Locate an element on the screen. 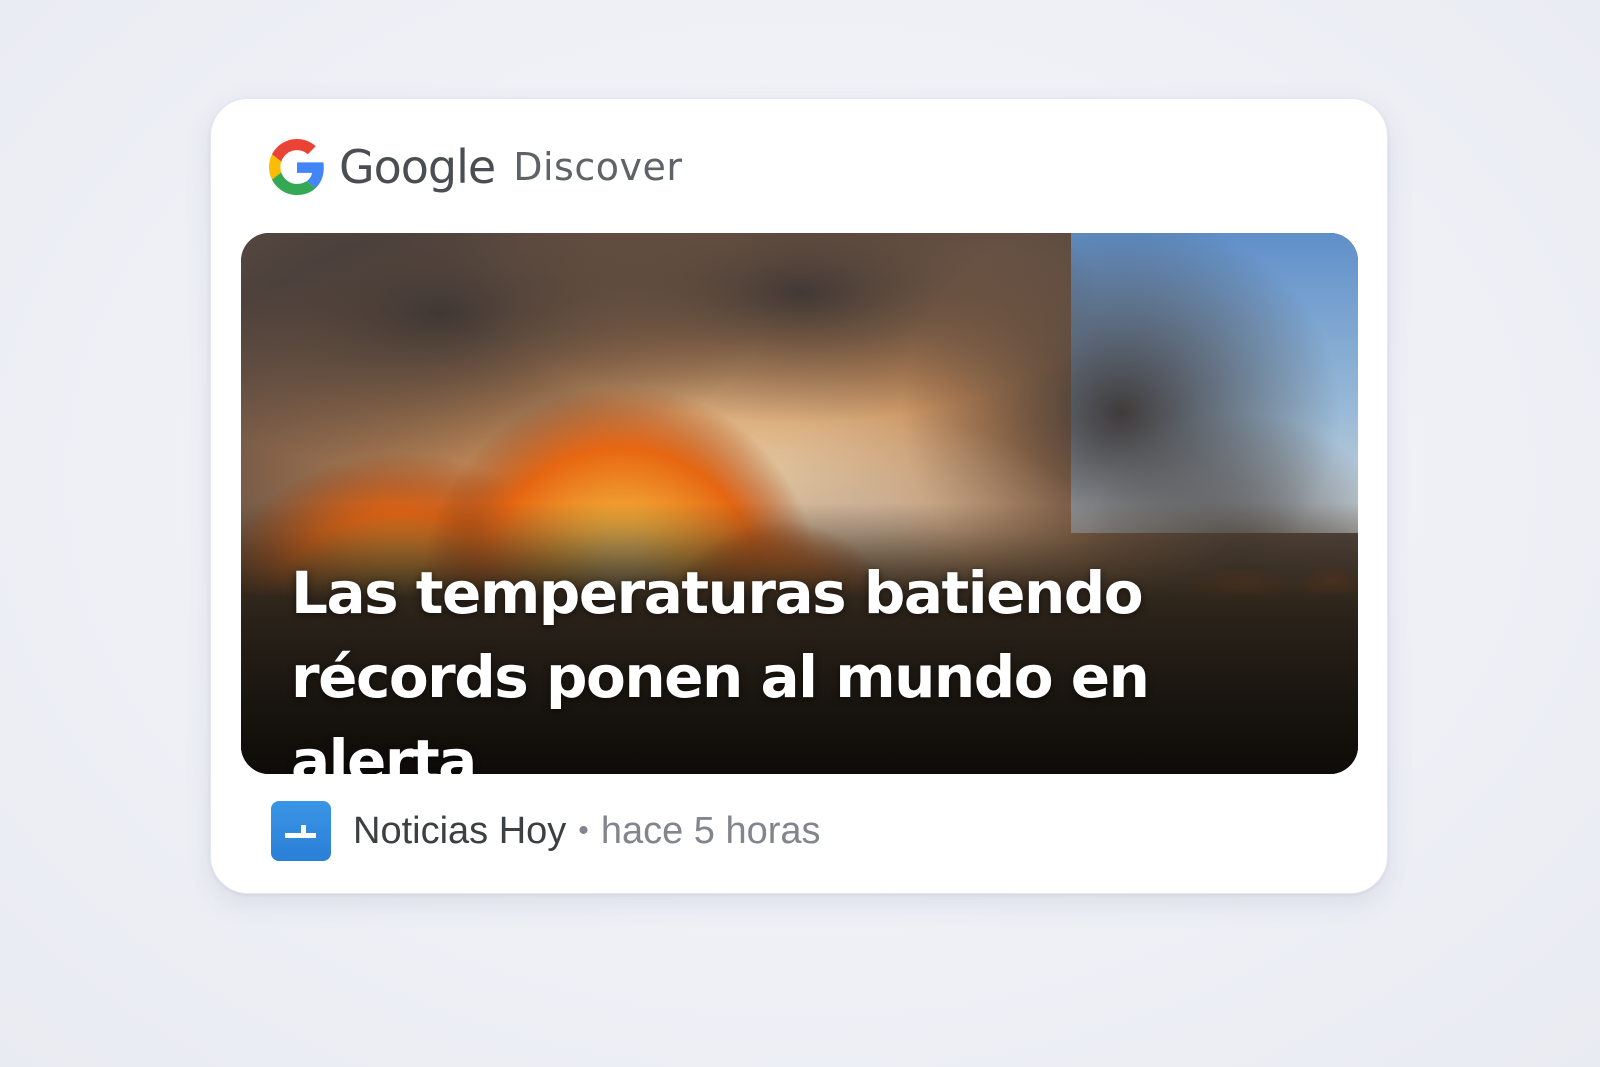  headline-line-2: récords ponen al mundo en alerta is located at coordinates (720, 708).